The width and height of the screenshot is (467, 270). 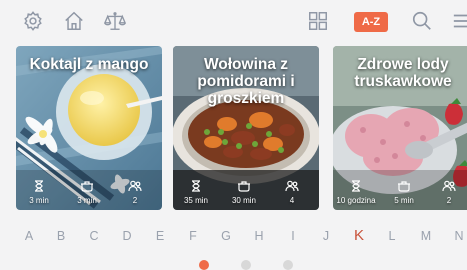 I want to click on letter-n: N, so click(x=458, y=236).